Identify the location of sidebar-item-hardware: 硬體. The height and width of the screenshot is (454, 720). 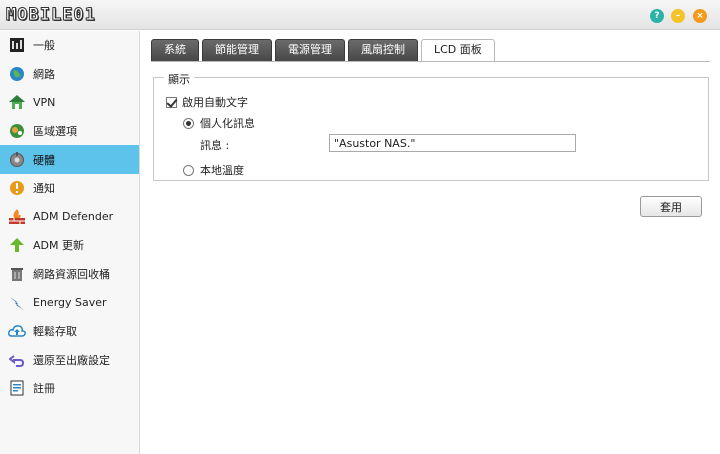
(69, 159).